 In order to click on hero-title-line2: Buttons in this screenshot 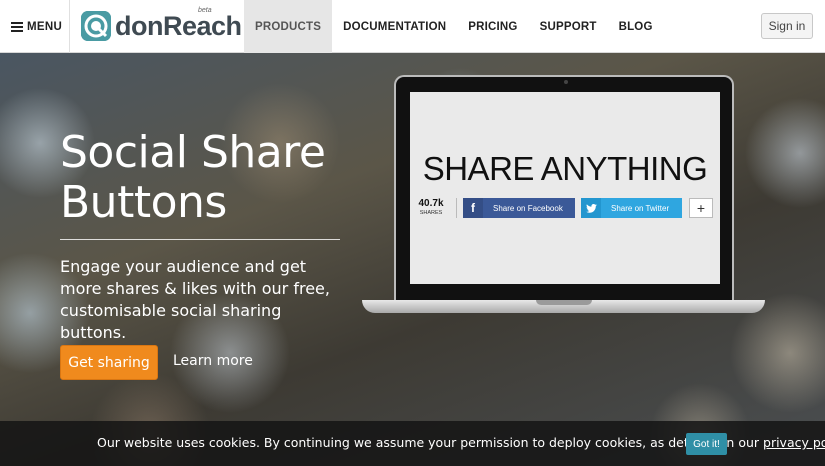, I will do `click(143, 202)`.